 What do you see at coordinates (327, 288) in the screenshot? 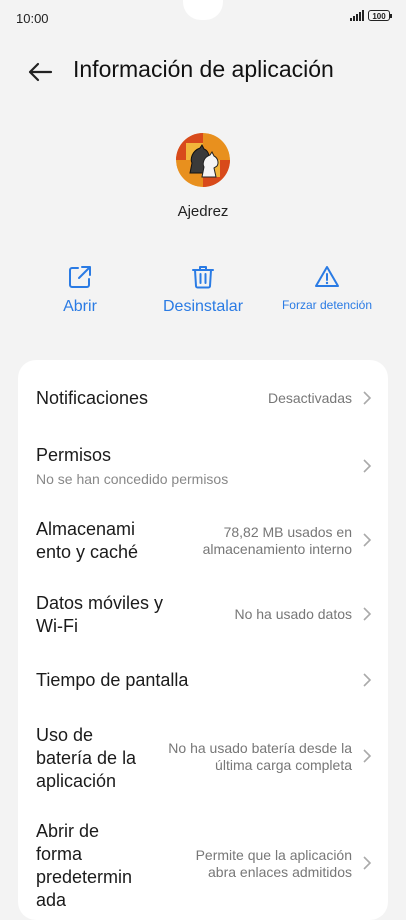
I see `force-stop-button: Forzar detención` at bounding box center [327, 288].